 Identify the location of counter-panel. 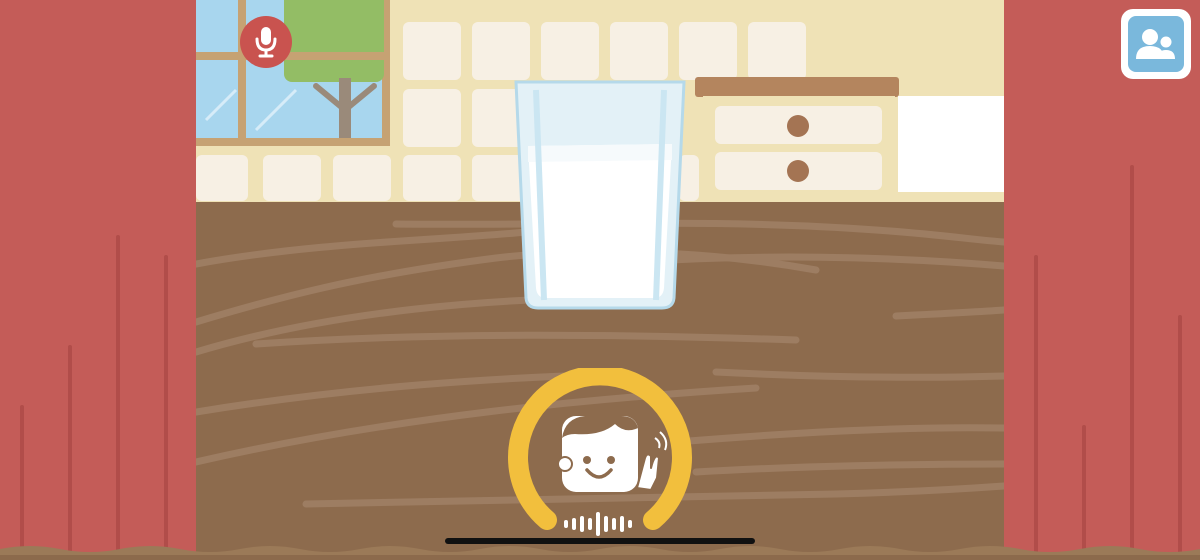
(951, 144).